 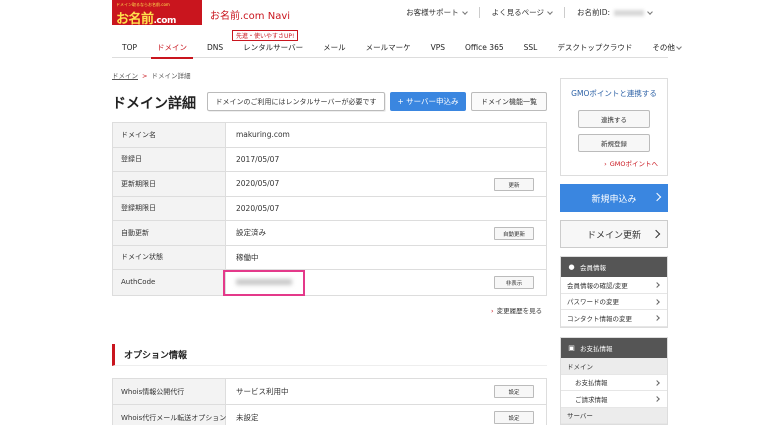 I want to click on table-row: ドメイン状態 稼働中, so click(x=329, y=257).